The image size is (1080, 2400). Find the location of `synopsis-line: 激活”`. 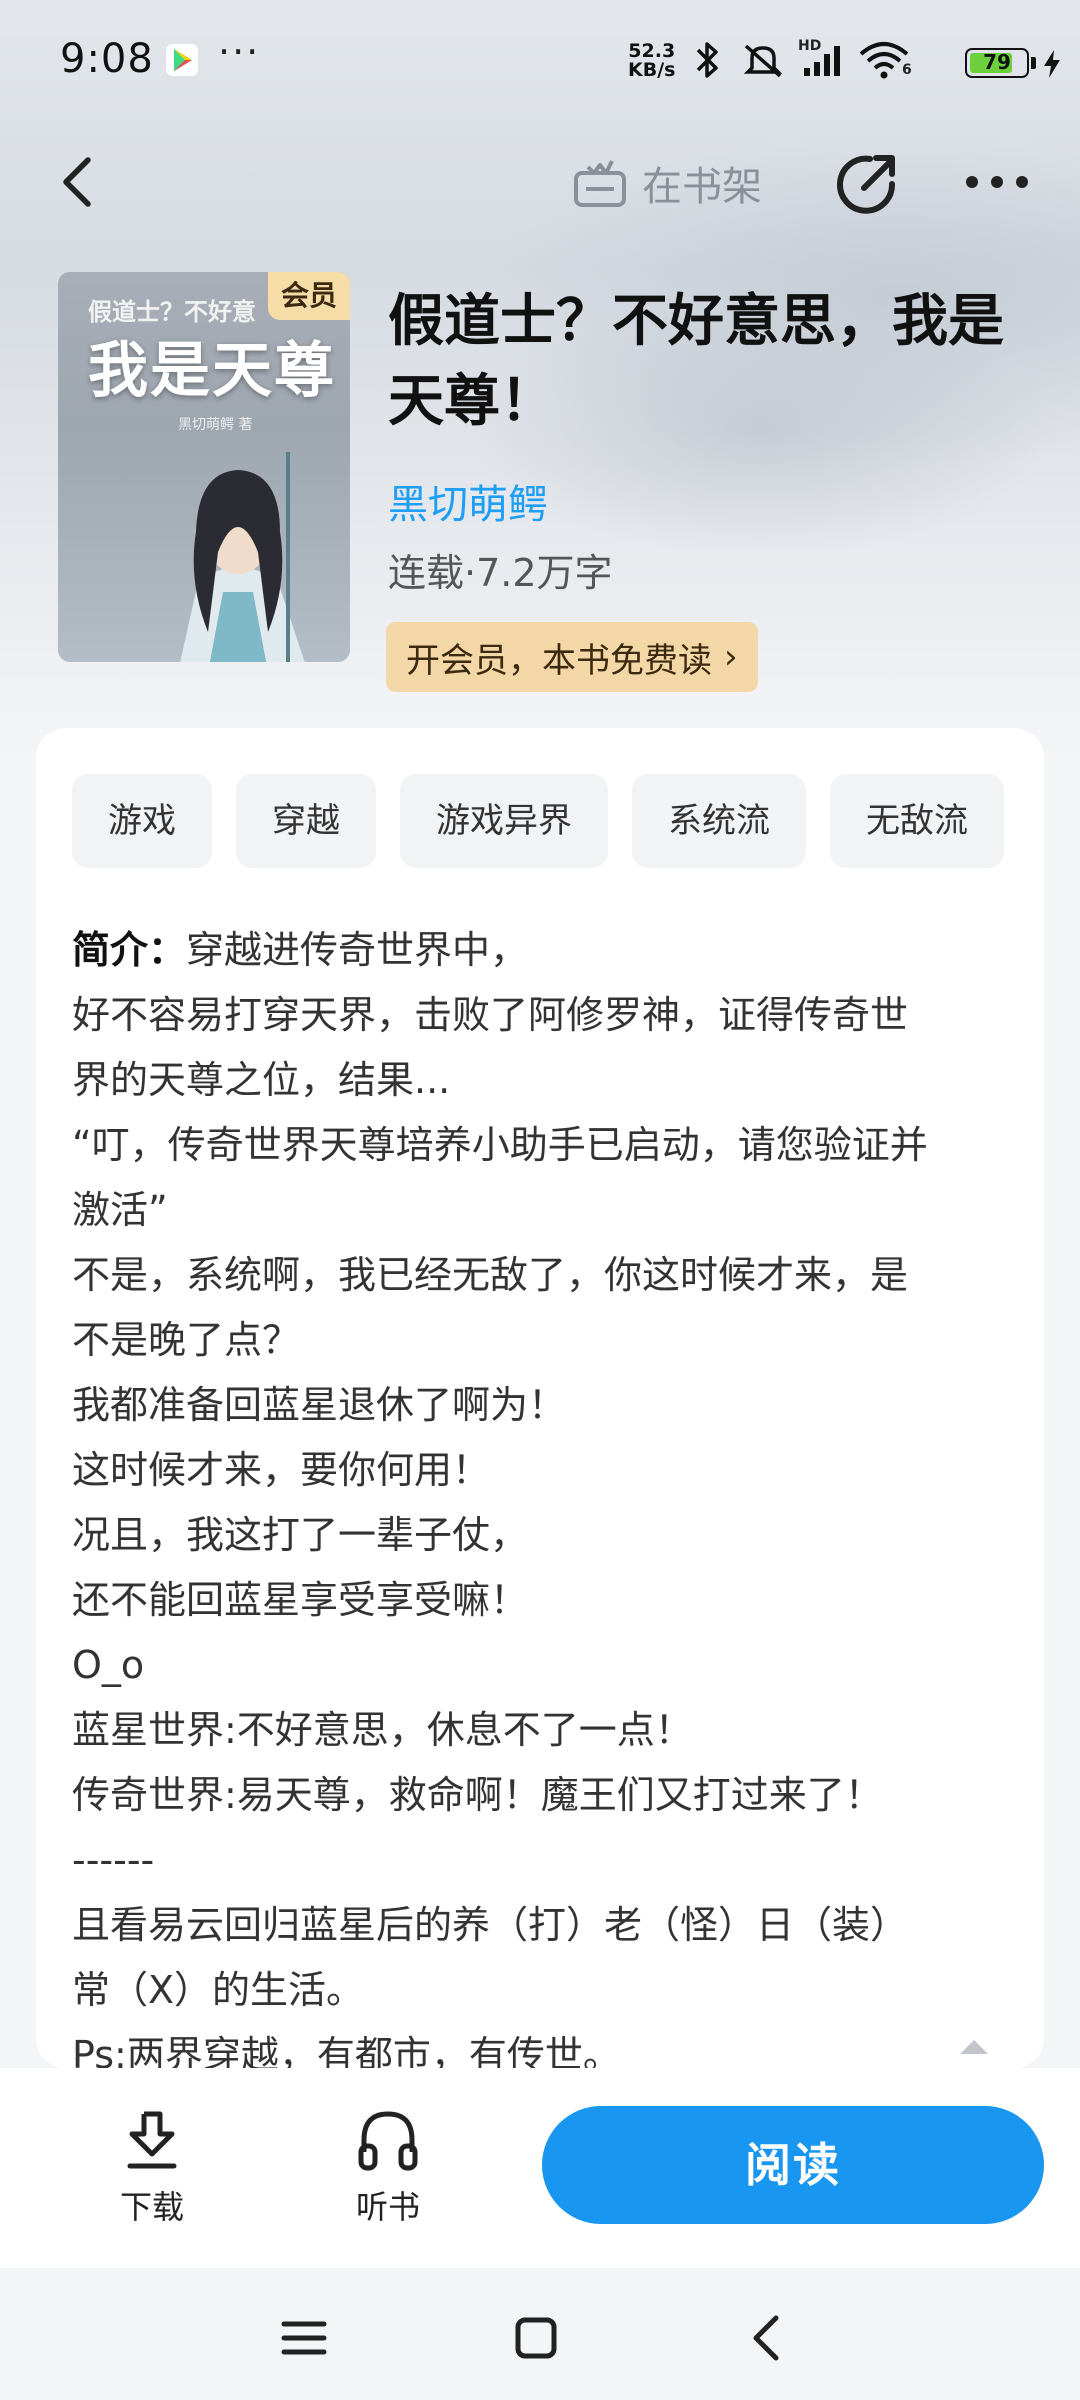

synopsis-line: 激活” is located at coordinates (120, 1210).